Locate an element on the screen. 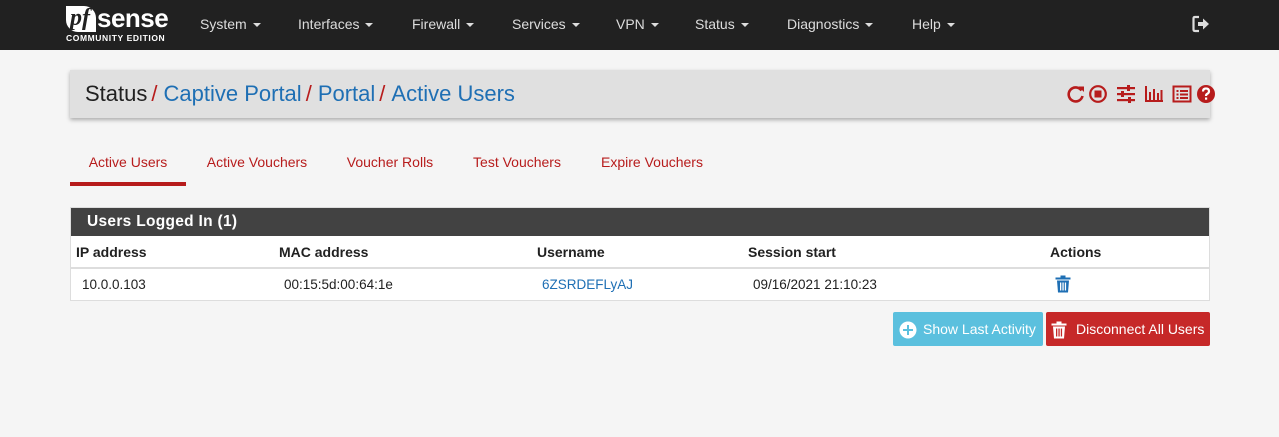 The width and height of the screenshot is (1279, 437). nav-label: Interfaces is located at coordinates (329, 24).